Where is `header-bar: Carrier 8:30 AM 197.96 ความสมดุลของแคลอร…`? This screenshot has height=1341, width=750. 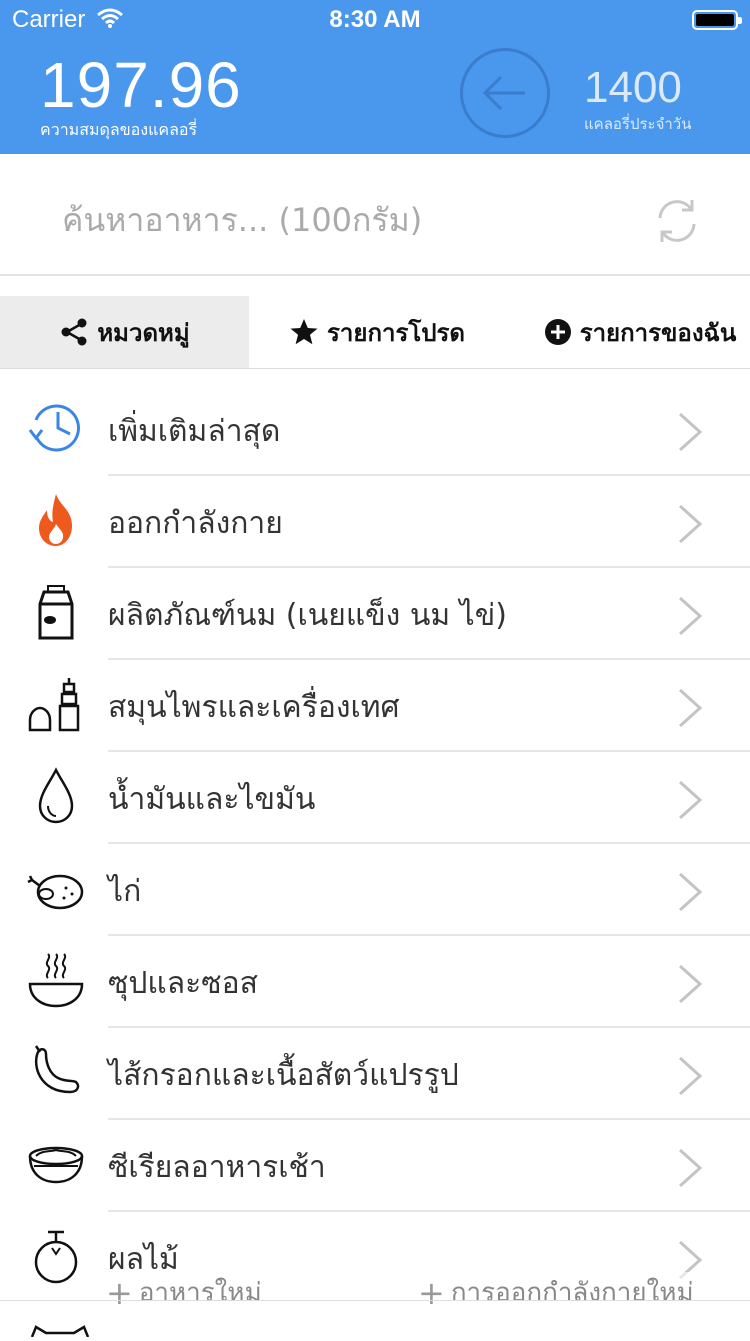 header-bar: Carrier 8:30 AM 197.96 ความสมดุลของแคลอร… is located at coordinates (375, 77).